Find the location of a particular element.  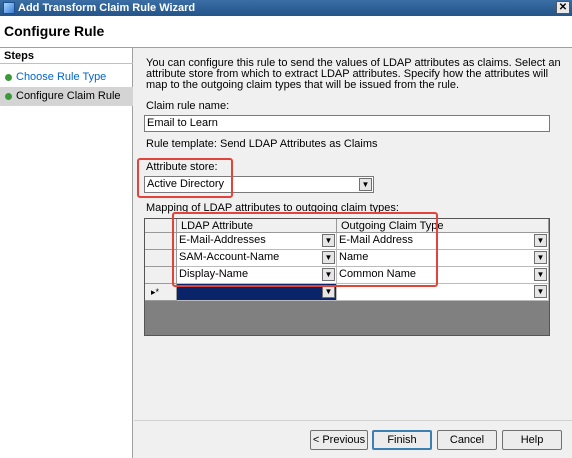

step-configure-claim-rule: Configure Claim Rule is located at coordinates (66, 96).